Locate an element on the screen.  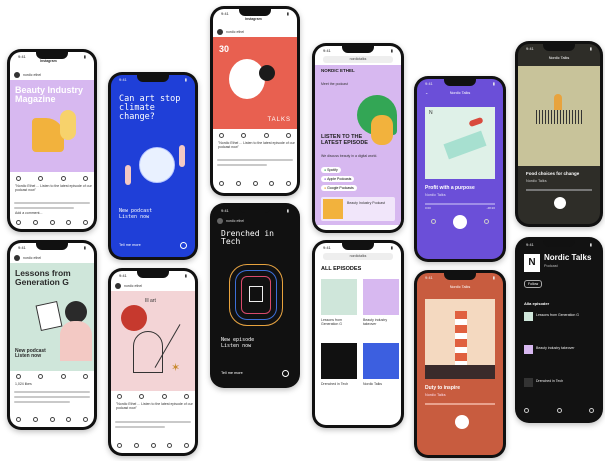
elapsed-time: 0:00 is located at coordinates (428, 208).